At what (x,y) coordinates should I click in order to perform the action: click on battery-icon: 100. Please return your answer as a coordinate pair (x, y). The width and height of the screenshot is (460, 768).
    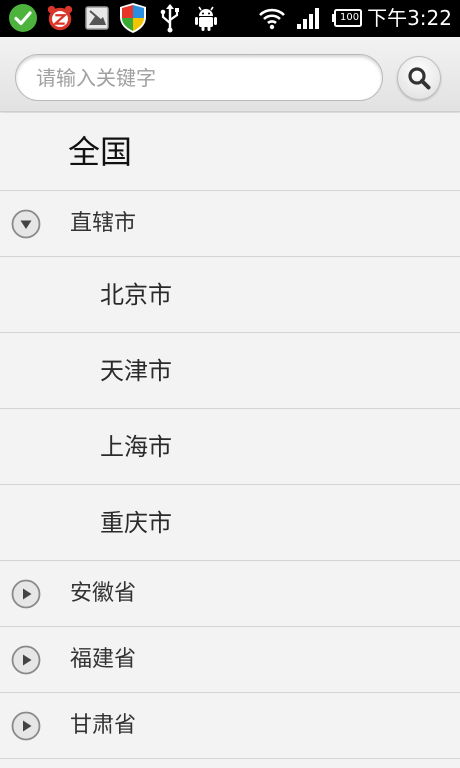
    Looking at the image, I should click on (347, 18).